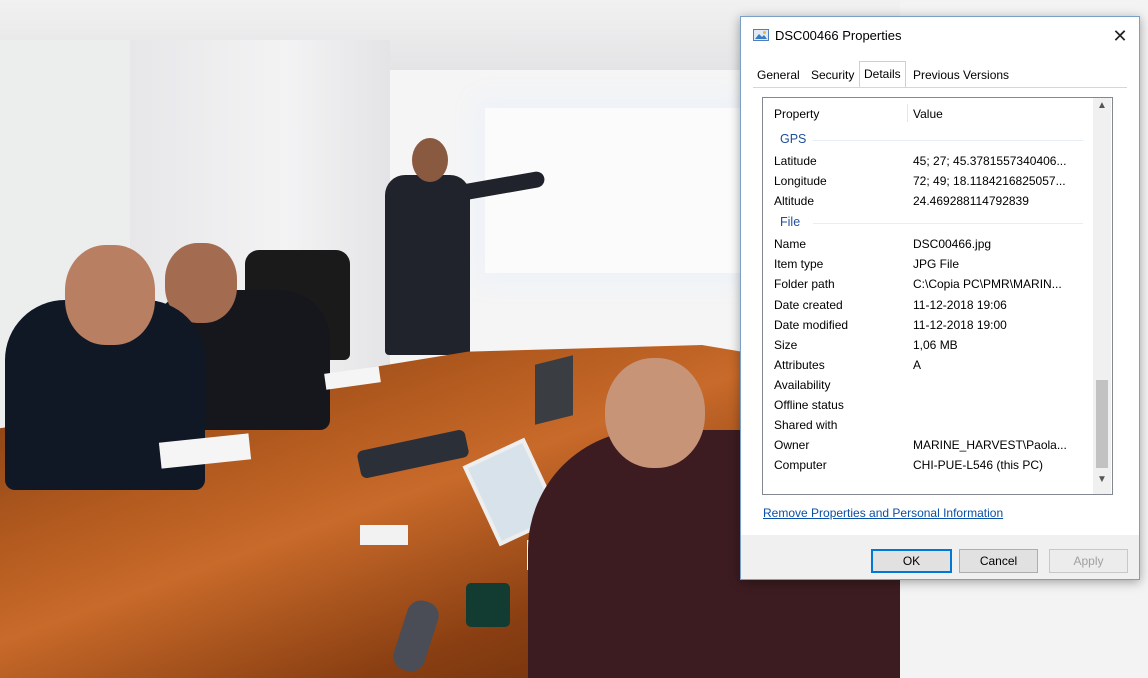 This screenshot has height=678, width=1148. What do you see at coordinates (761, 35) in the screenshot?
I see `image-file-icon` at bounding box center [761, 35].